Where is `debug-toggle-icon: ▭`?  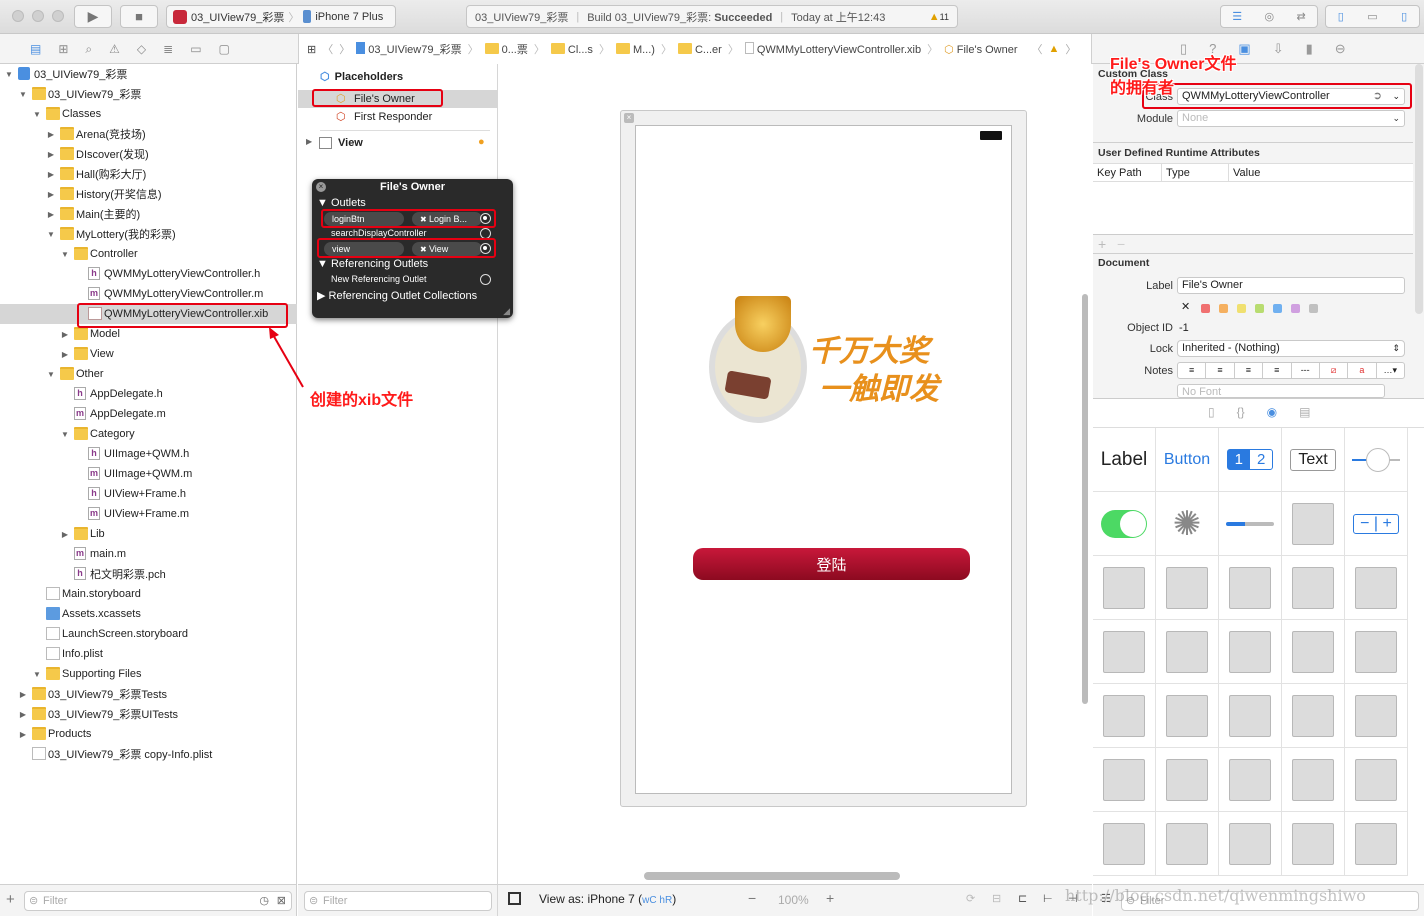
debug-toggle-icon: ▭ is located at coordinates (1372, 16).